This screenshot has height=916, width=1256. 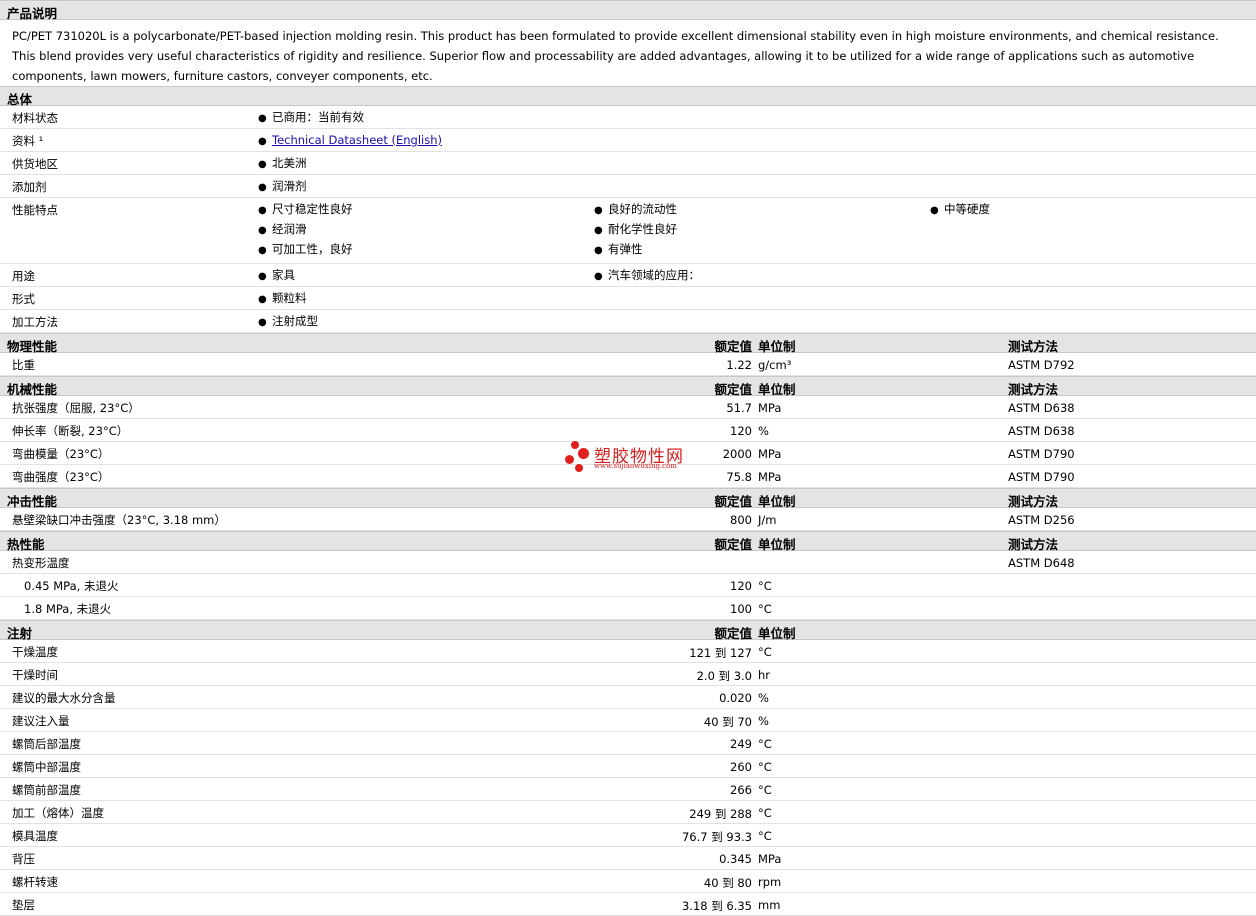 What do you see at coordinates (58, 813) in the screenshot?
I see `property-label: 加工（熔体）温度` at bounding box center [58, 813].